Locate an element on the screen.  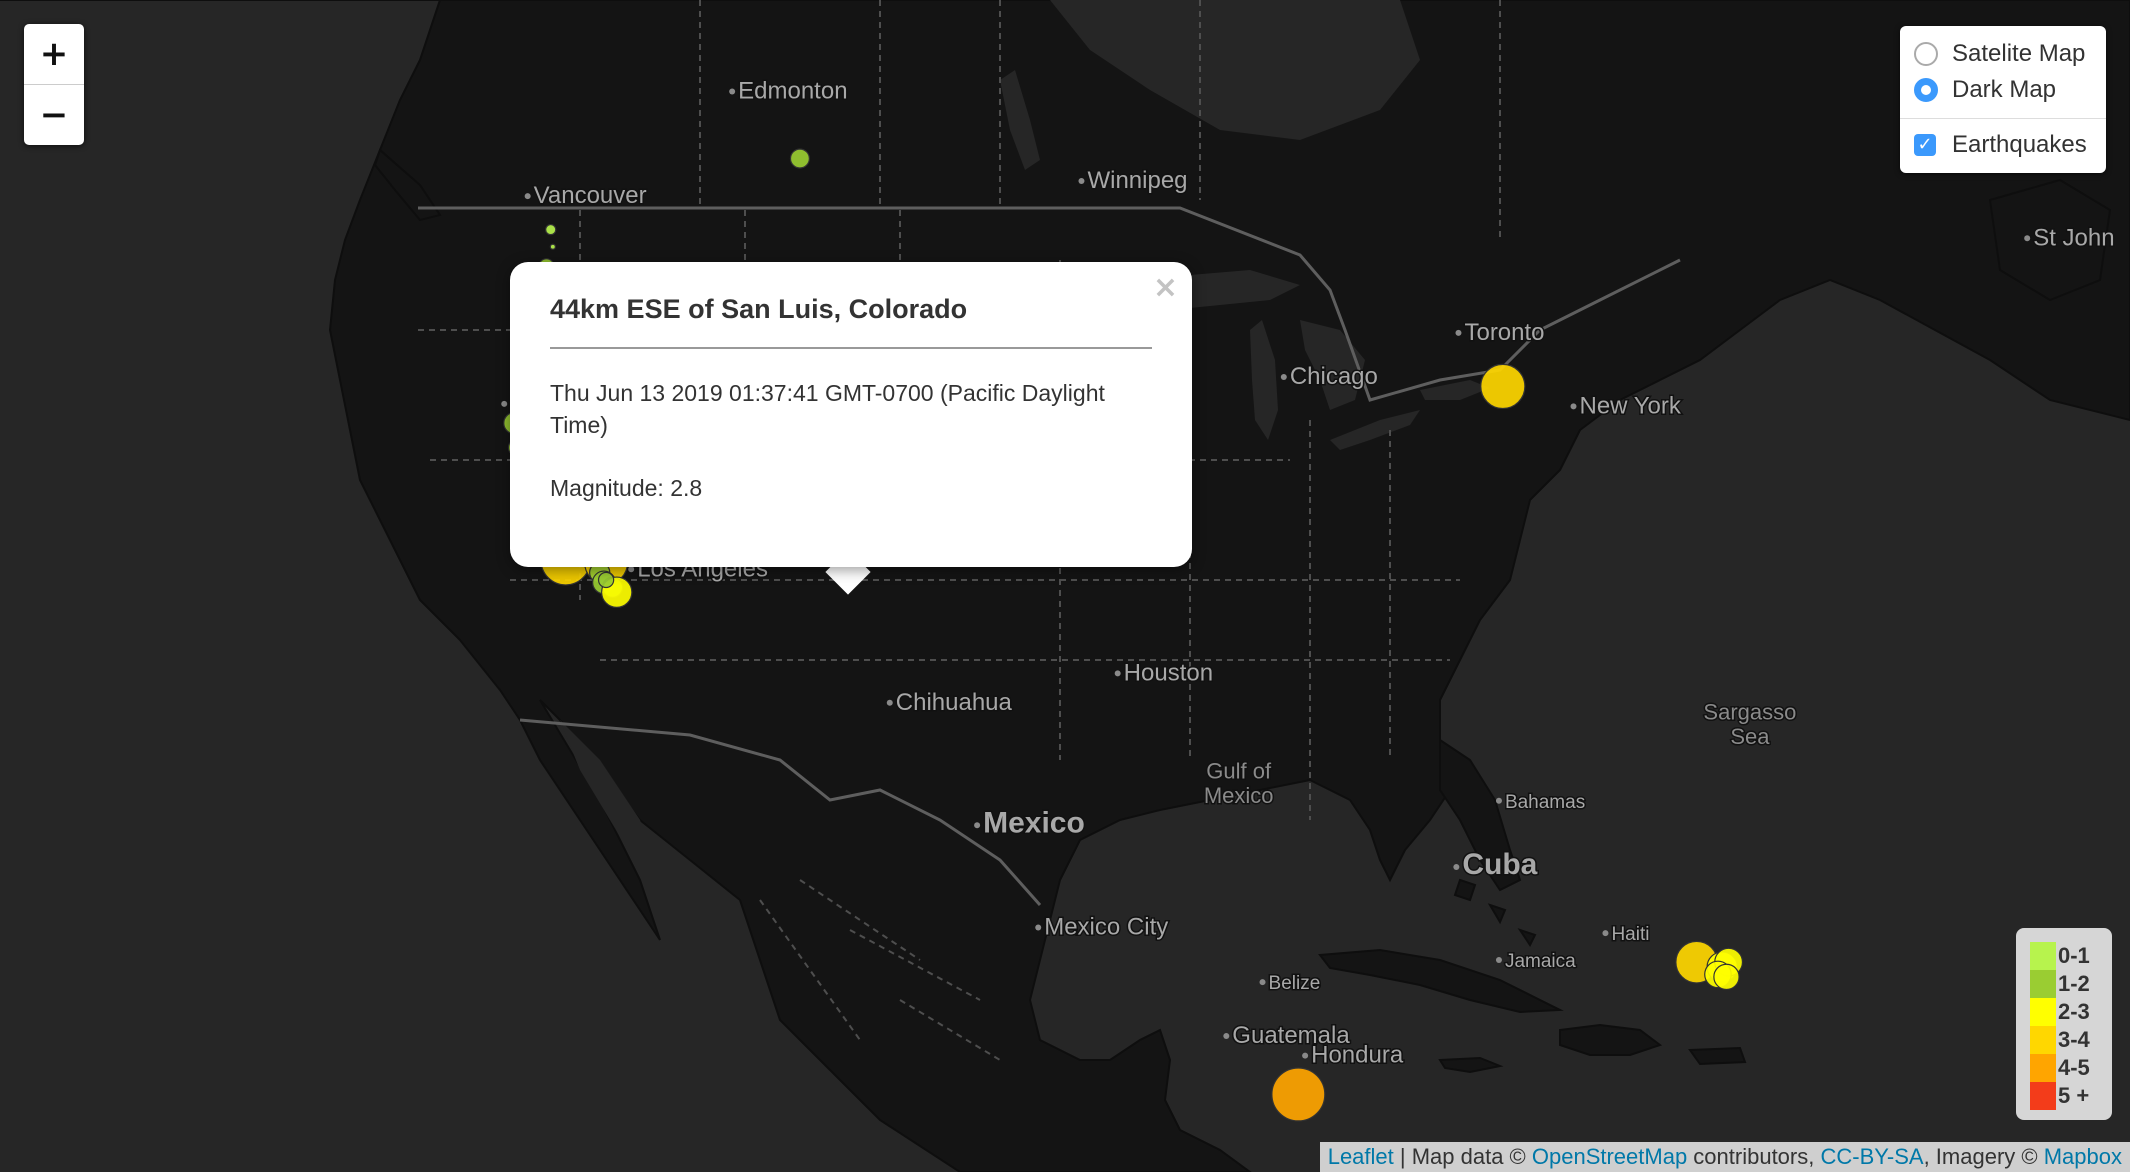
layer-control: Satelite Map Dark Map ✓ Earthquakes is located at coordinates (2003, 99).